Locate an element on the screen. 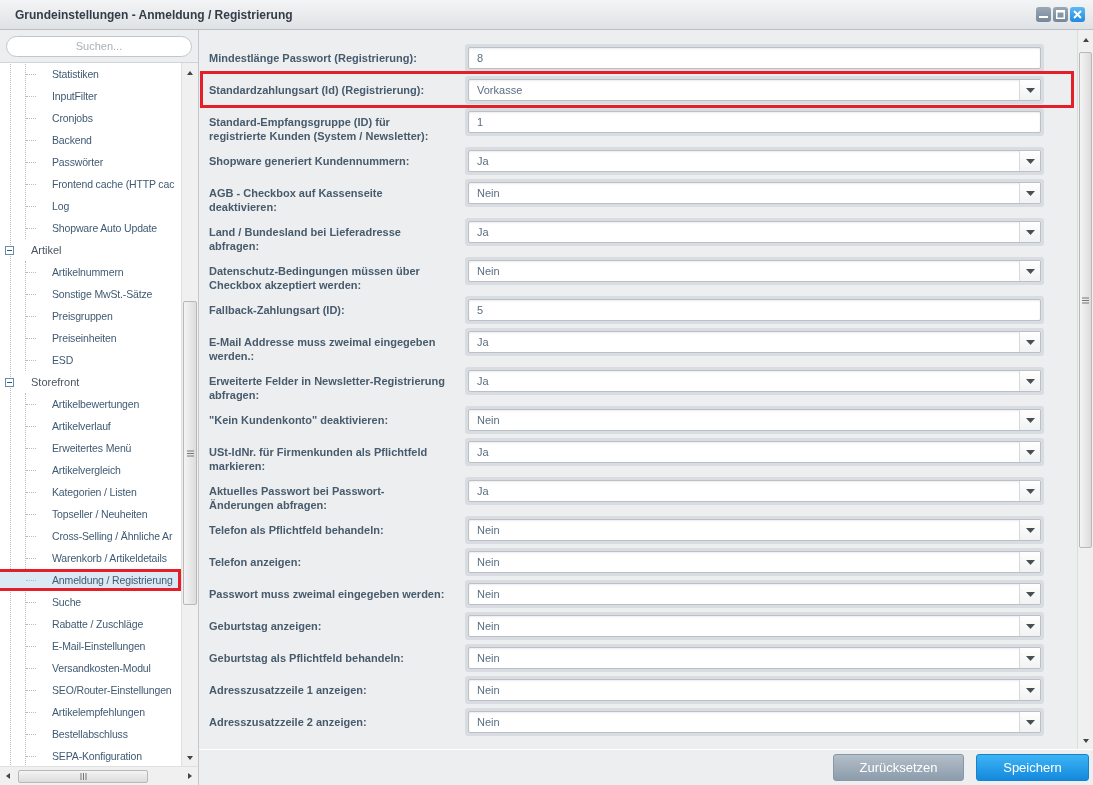 This screenshot has height=785, width=1093. field-label: Mindestlänge Passwort (Registrierung): is located at coordinates (313, 58).